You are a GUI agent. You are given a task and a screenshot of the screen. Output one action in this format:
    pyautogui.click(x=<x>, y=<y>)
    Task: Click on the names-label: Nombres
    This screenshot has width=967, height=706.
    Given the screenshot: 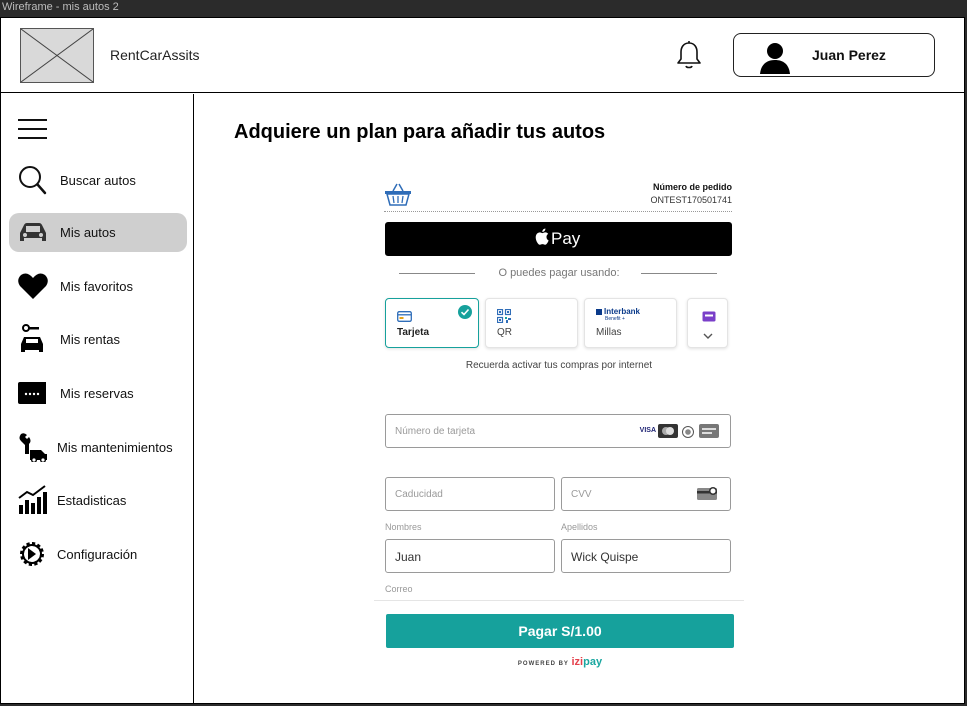 What is the action you would take?
    pyautogui.click(x=403, y=527)
    